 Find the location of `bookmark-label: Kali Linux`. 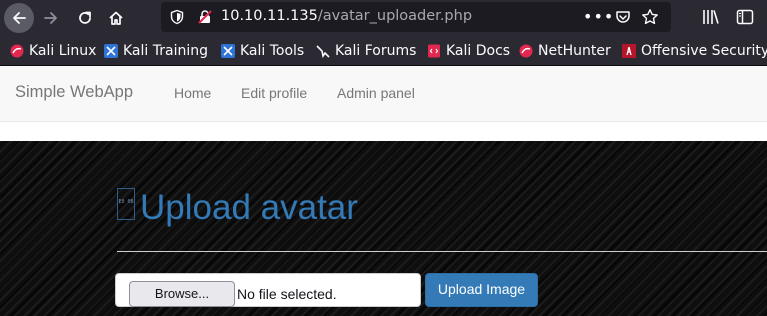

bookmark-label: Kali Linux is located at coordinates (63, 51).